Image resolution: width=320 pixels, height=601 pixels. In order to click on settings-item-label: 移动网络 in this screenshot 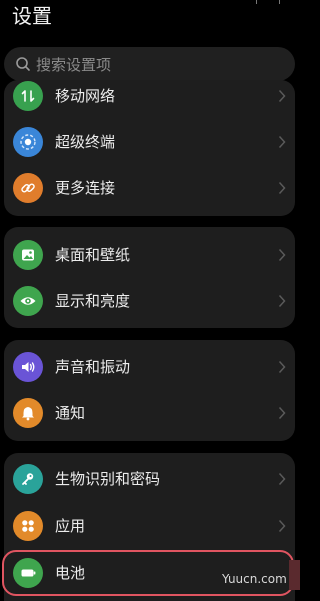, I will do `click(85, 96)`.